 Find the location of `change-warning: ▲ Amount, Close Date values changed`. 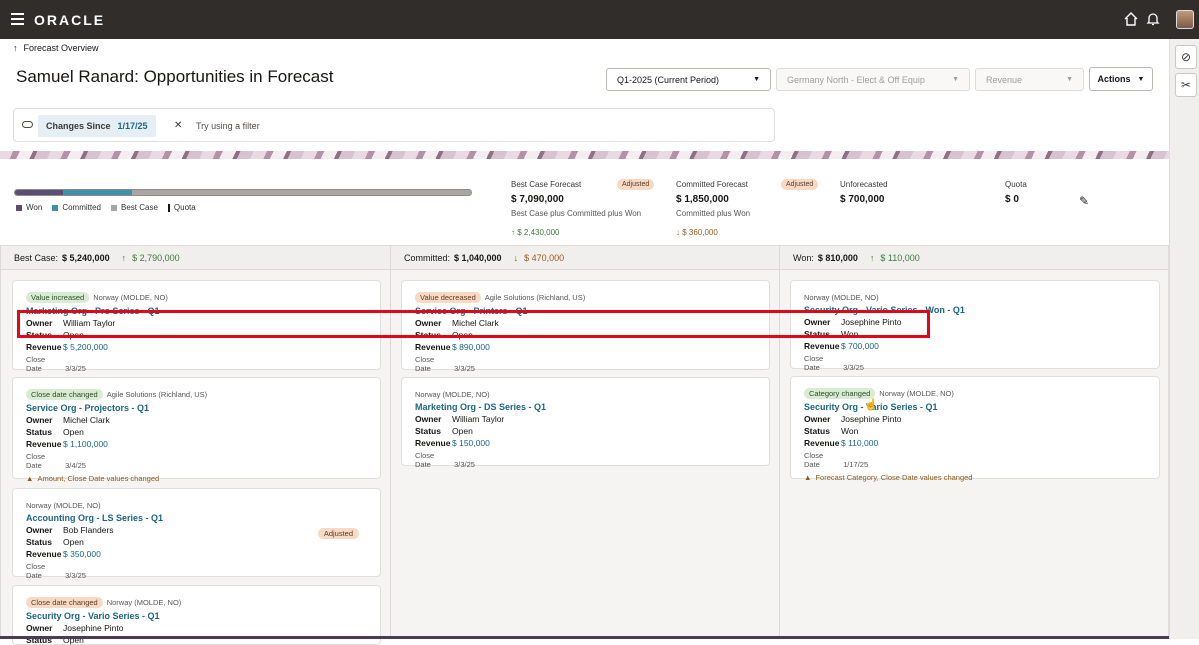

change-warning: ▲ Amount, Close Date values changed is located at coordinates (93, 478).